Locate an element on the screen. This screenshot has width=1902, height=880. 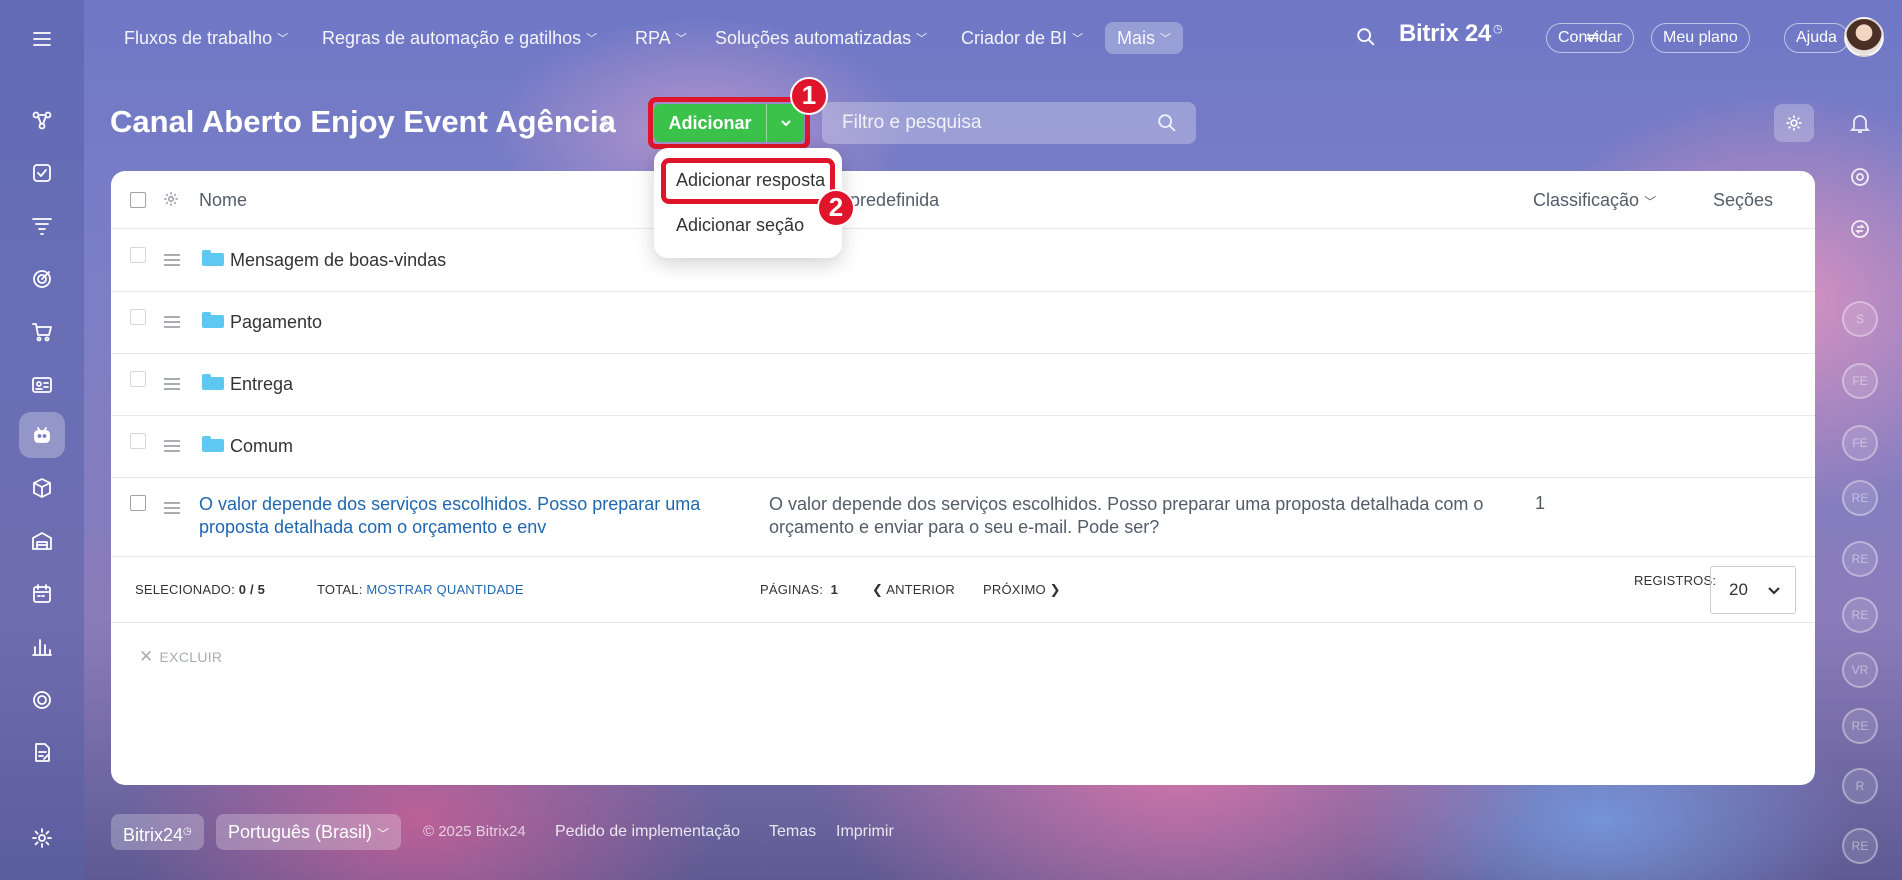
folder-name: Pagamento is located at coordinates (276, 322).